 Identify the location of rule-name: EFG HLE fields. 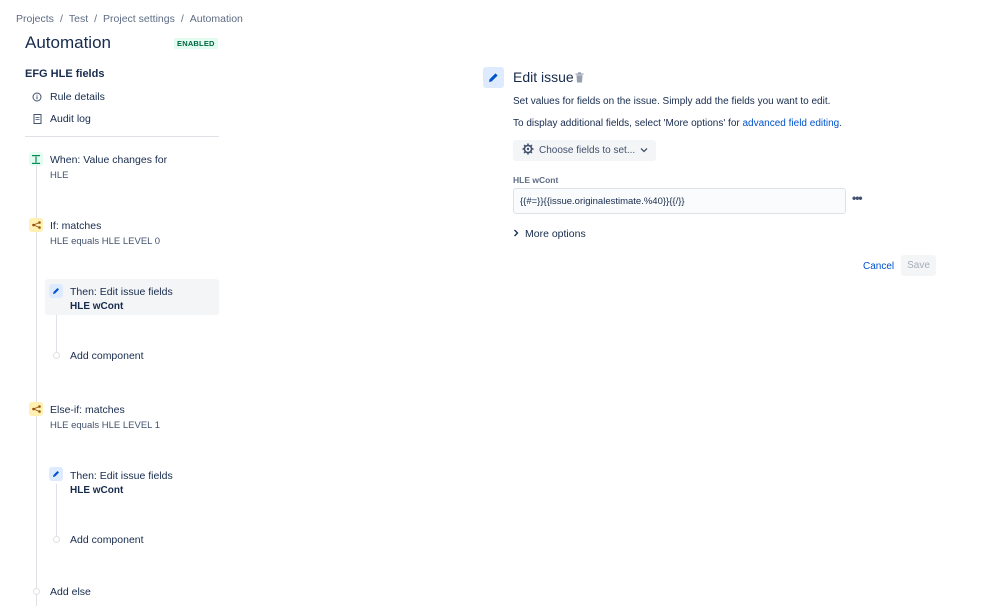
(65, 74).